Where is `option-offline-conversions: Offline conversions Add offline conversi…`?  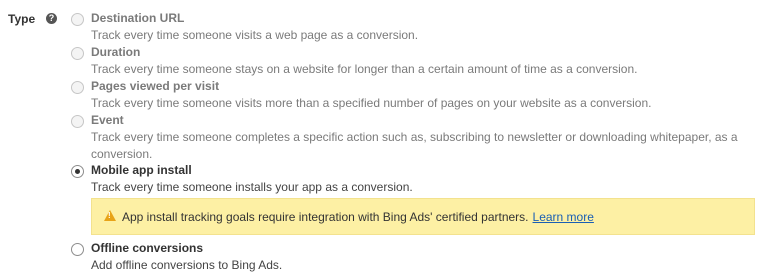
option-offline-conversions: Offline conversions Add offline conversi… is located at coordinates (416, 257).